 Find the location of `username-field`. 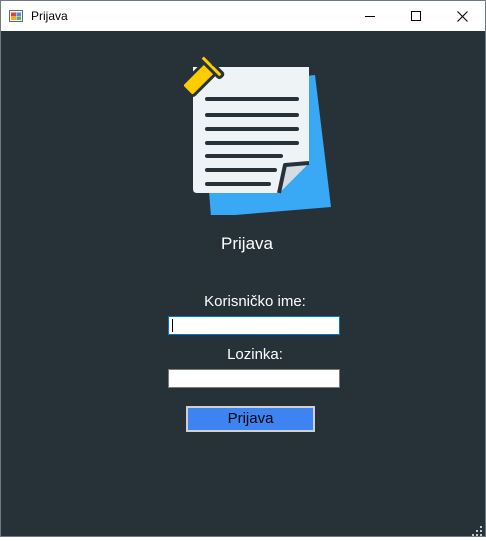

username-field is located at coordinates (254, 325).